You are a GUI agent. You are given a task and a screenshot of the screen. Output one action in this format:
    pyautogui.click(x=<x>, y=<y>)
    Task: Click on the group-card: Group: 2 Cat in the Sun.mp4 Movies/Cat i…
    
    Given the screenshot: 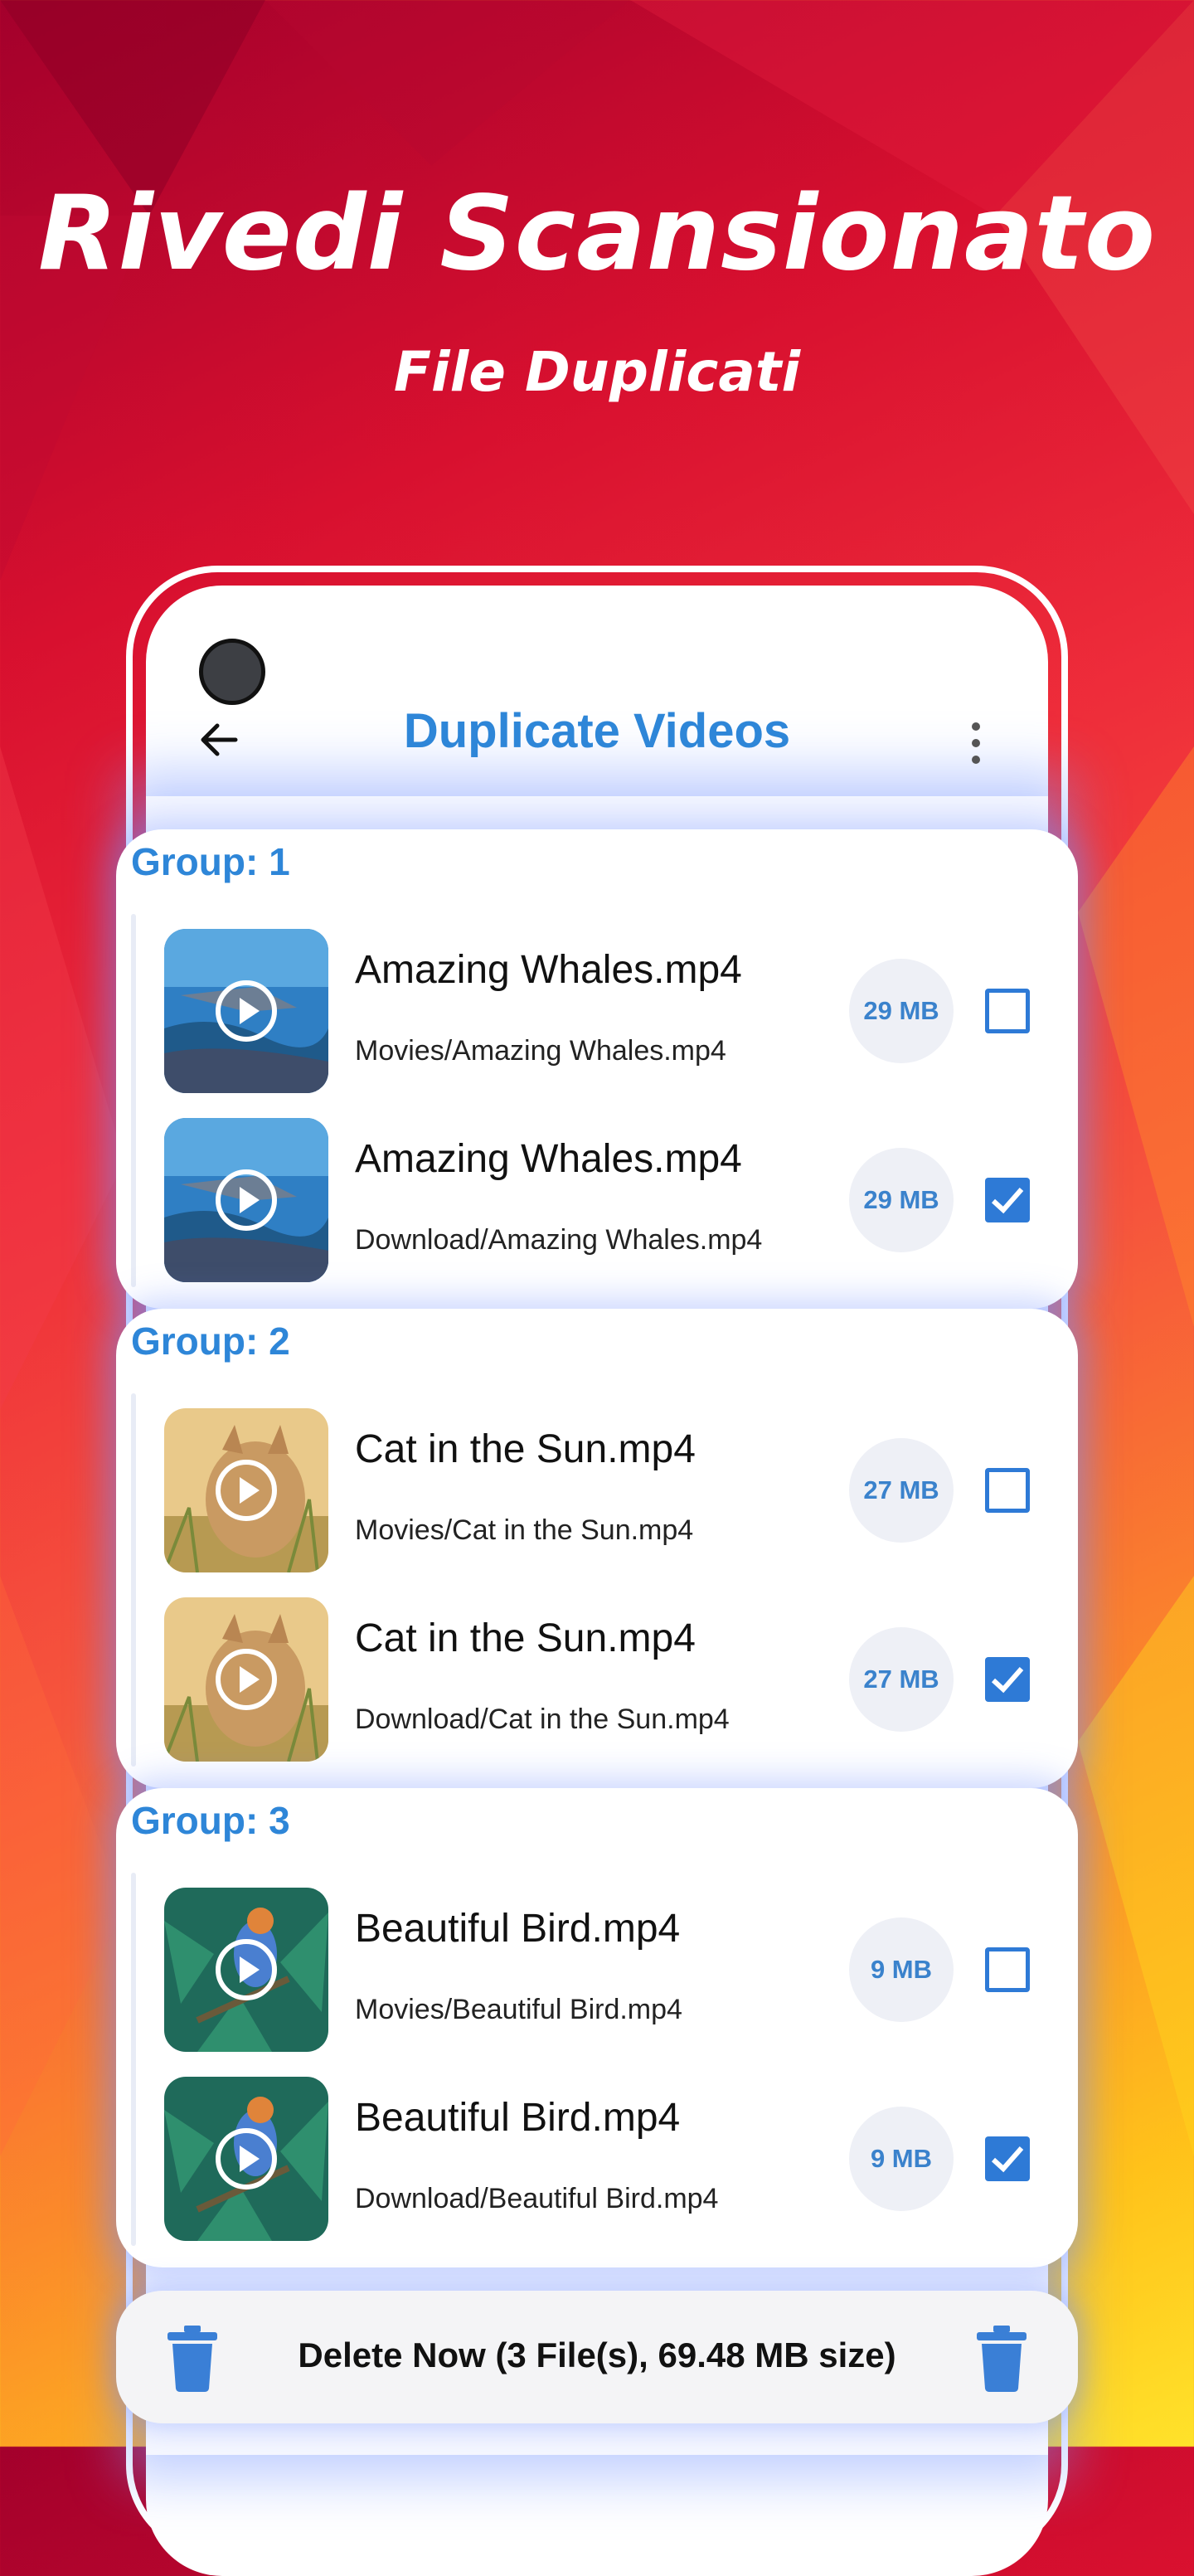 What is the action you would take?
    pyautogui.click(x=597, y=1549)
    